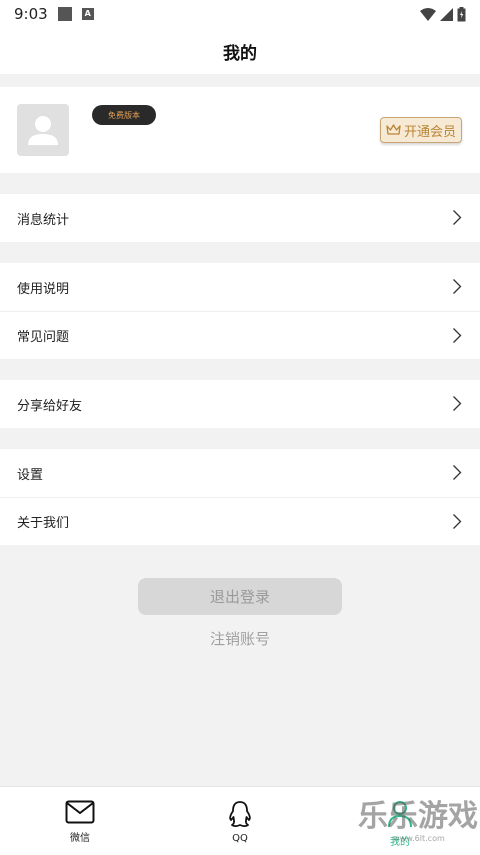  What do you see at coordinates (124, 115) in the screenshot?
I see `version-badge: 免费版本` at bounding box center [124, 115].